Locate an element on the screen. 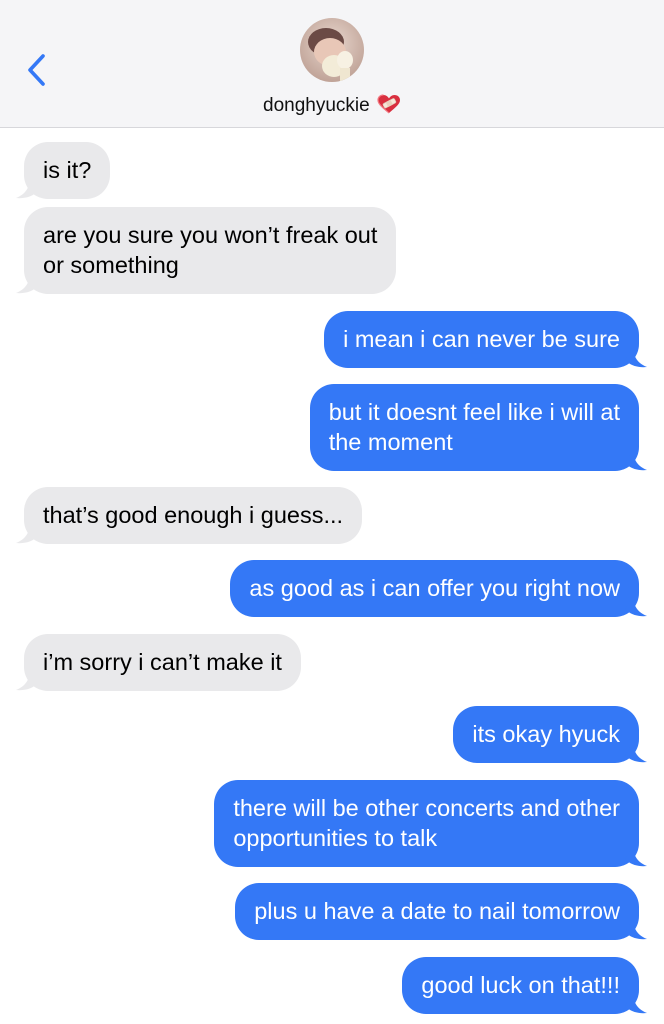 The image size is (664, 1024). message-bubble-sent: plus u have a date to nail tomorrow is located at coordinates (441, 911).